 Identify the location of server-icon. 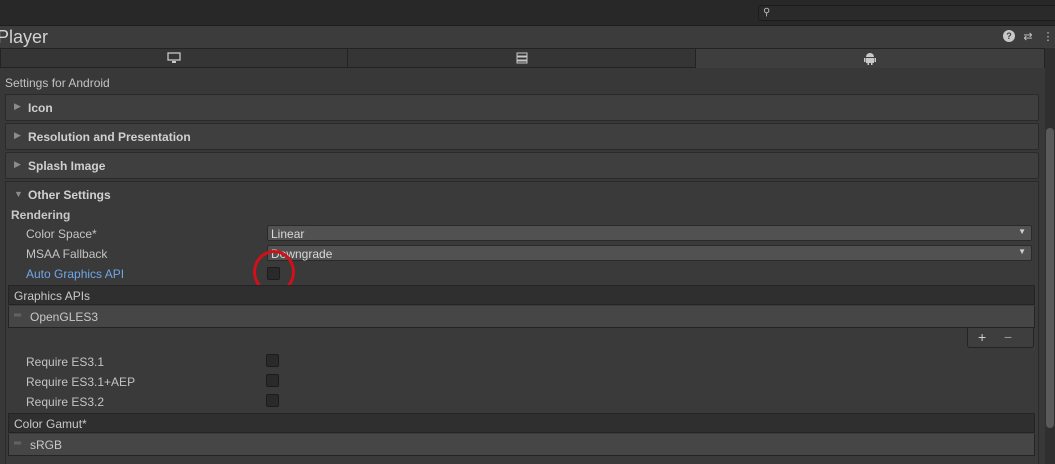
(521, 58).